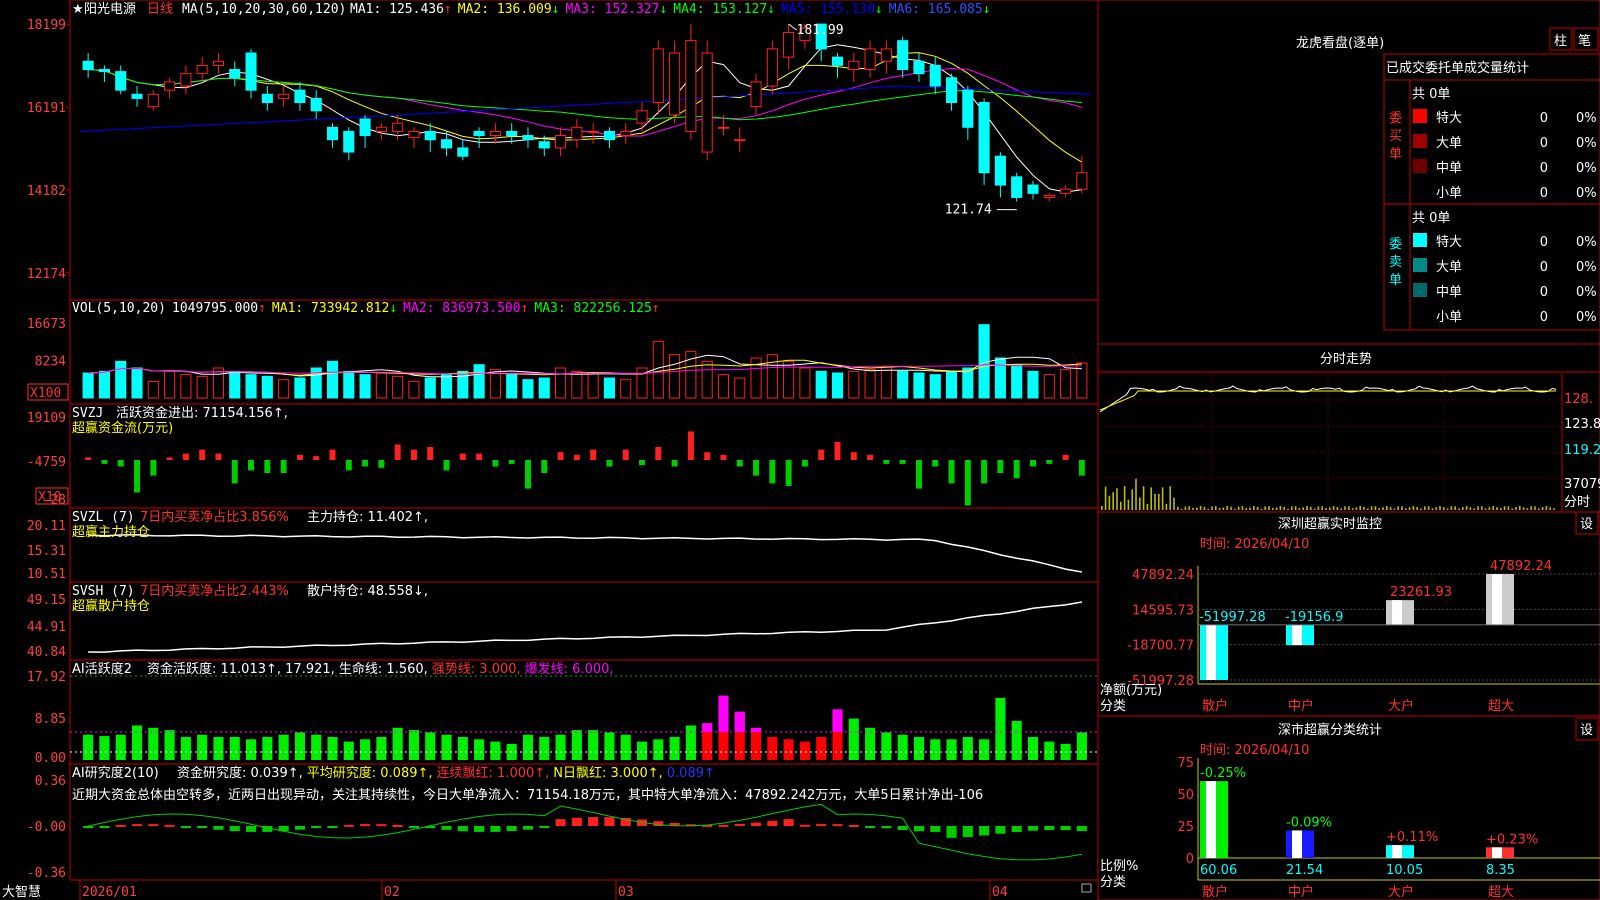 The height and width of the screenshot is (900, 1600). I want to click on ai1-part: 资金活跃度: 11.013↑, 17.921, 生命线: 1.560,, so click(287, 669).